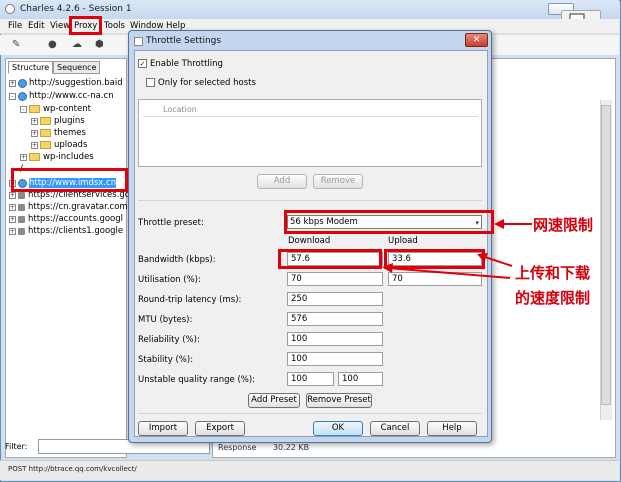  I want to click on upload-arrow, so click(449, 273).